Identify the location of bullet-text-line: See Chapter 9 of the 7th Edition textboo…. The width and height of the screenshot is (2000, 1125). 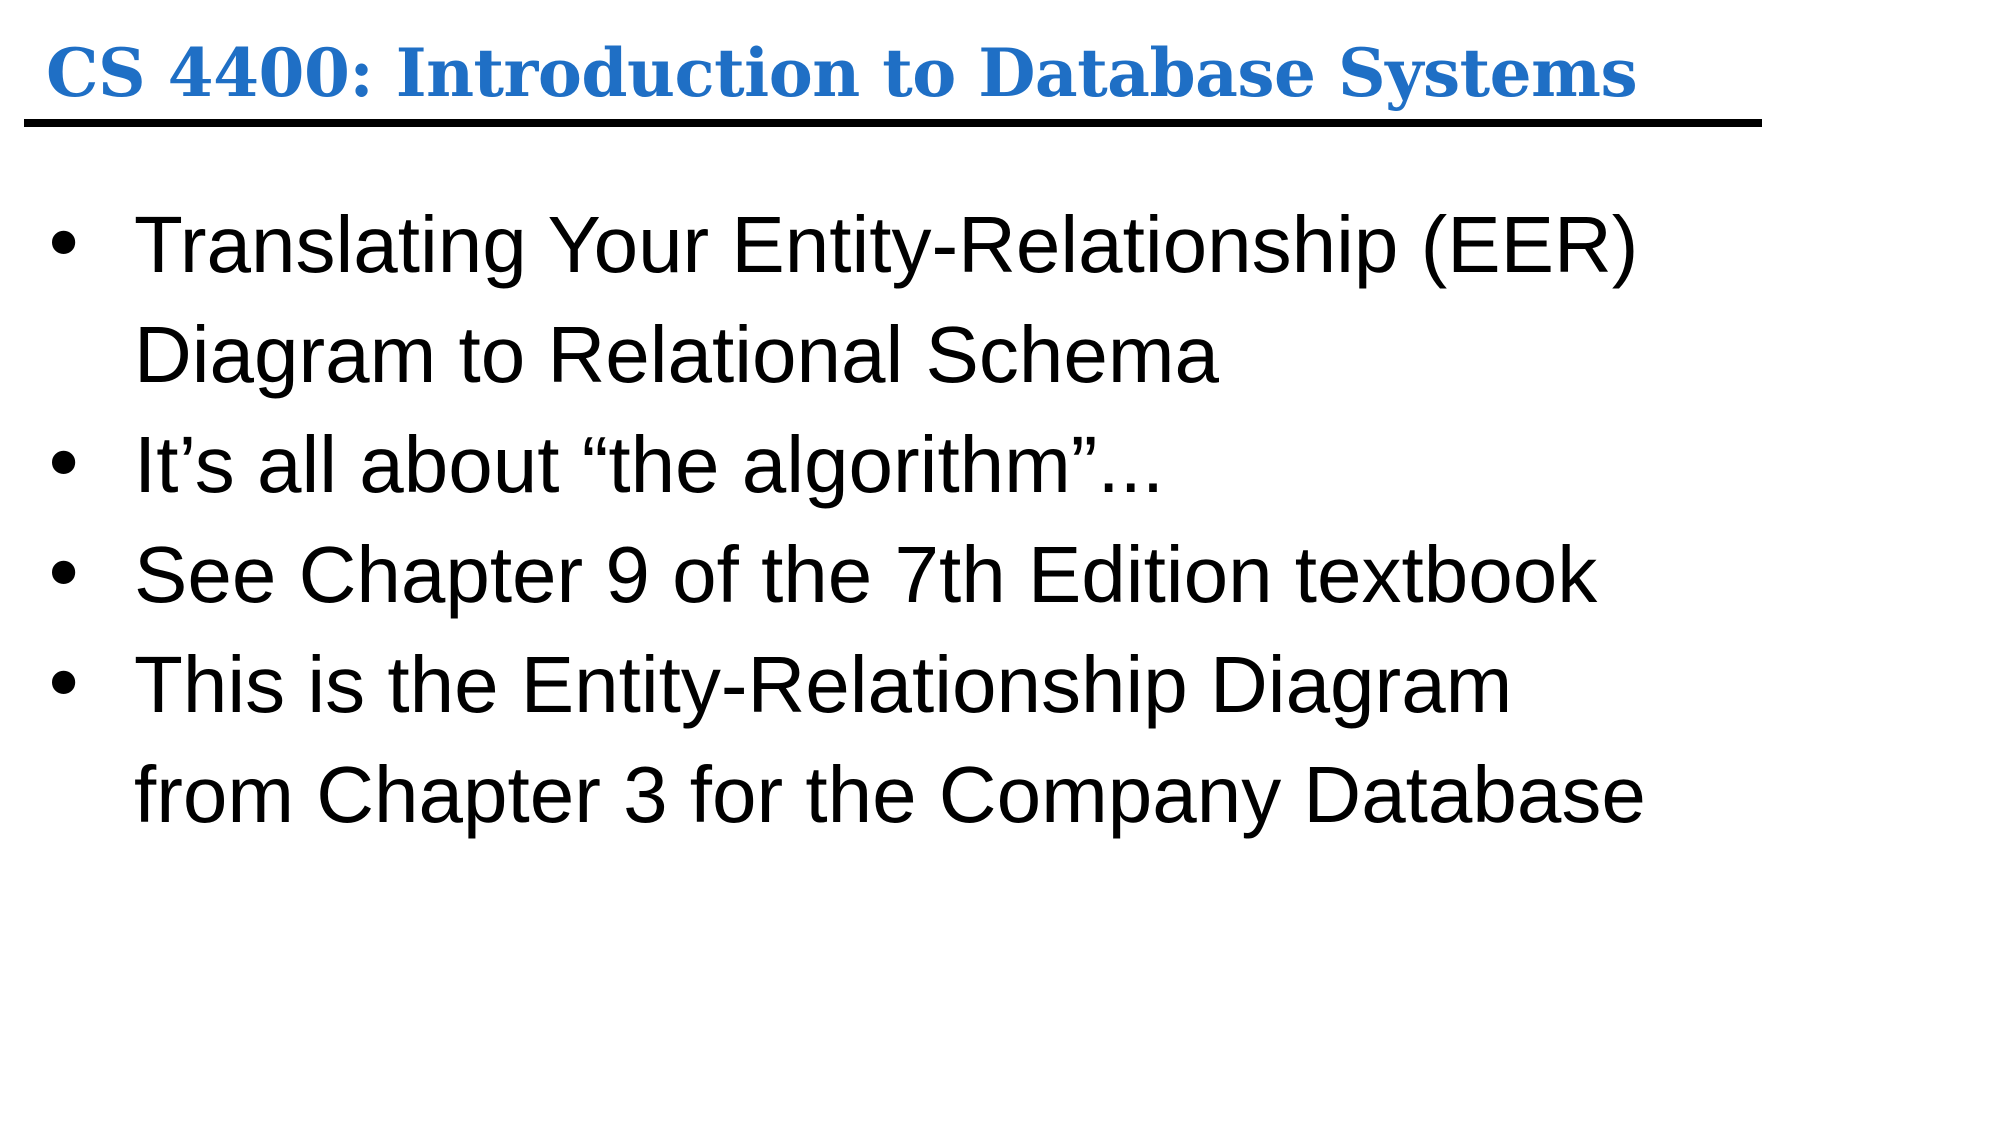
(866, 574).